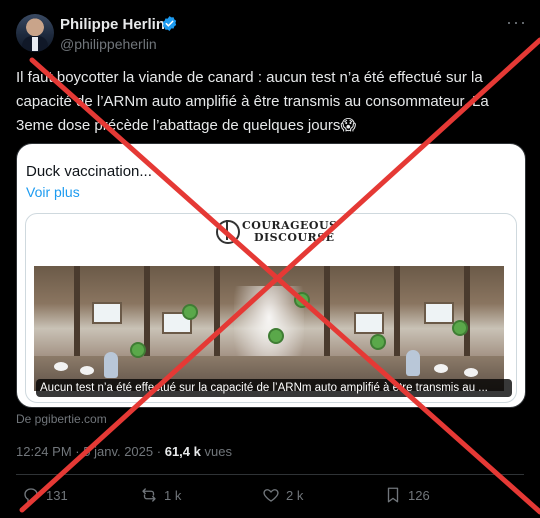 This screenshot has width=540, height=518. I want to click on views-count: 61,4 k, so click(182, 451).